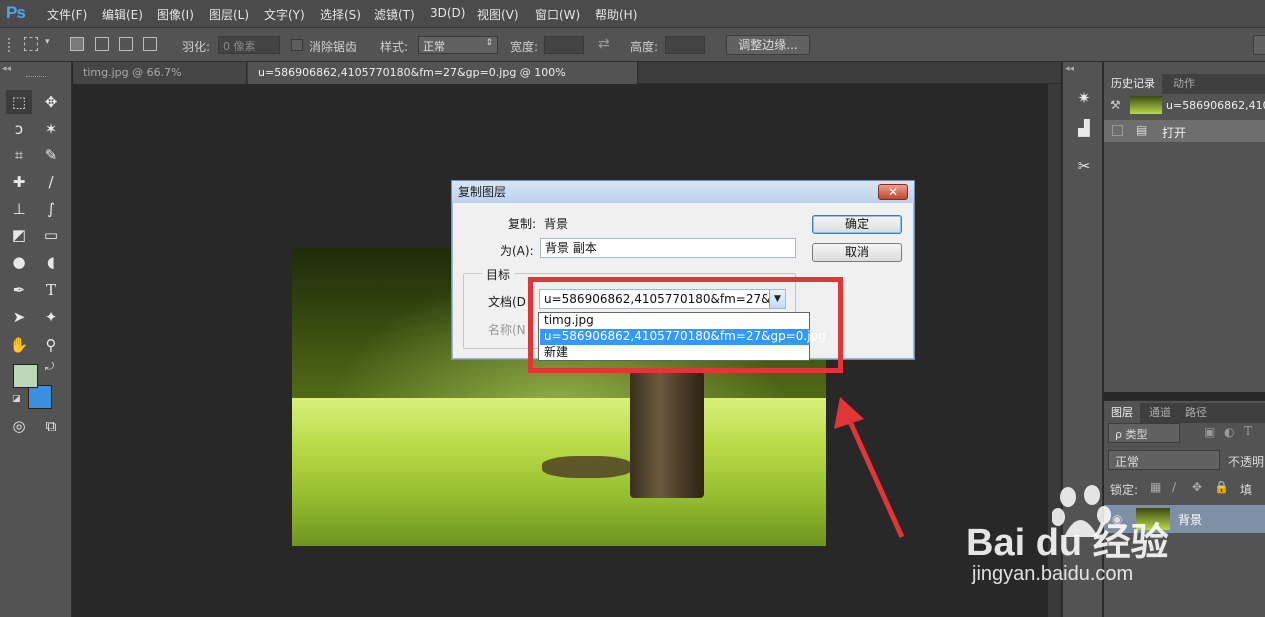 This screenshot has height=617, width=1265. I want to click on zoom-tool-icon: ⚲, so click(51, 345).